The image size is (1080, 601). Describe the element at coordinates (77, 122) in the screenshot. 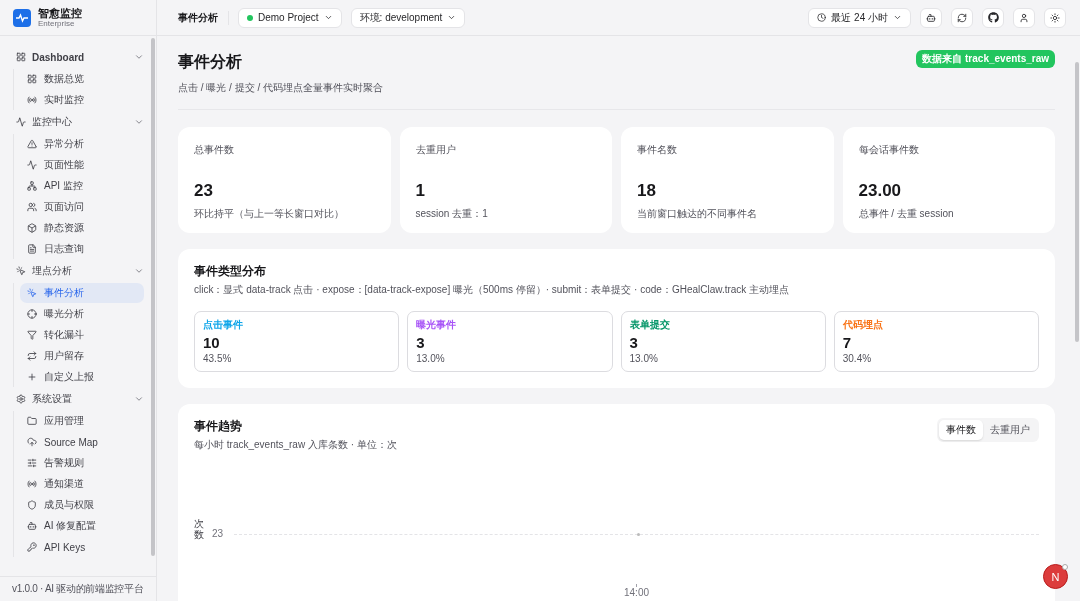

I see `nav-group: 监控中心` at that location.